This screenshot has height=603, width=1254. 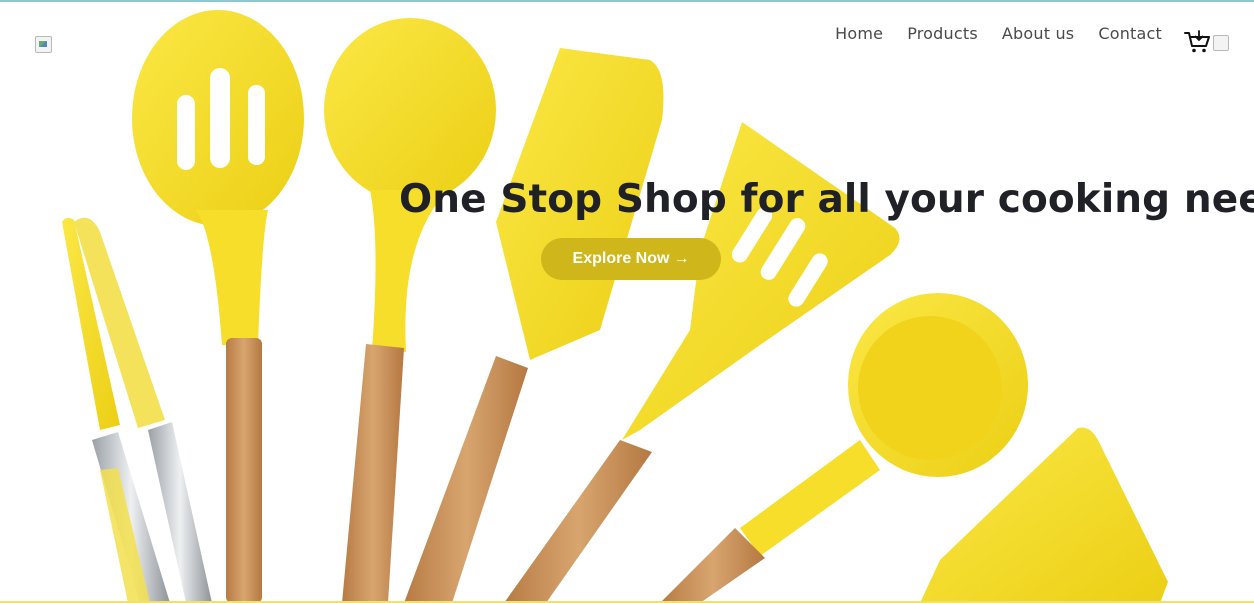 I want to click on arrow-right-icon: →, so click(x=681, y=258).